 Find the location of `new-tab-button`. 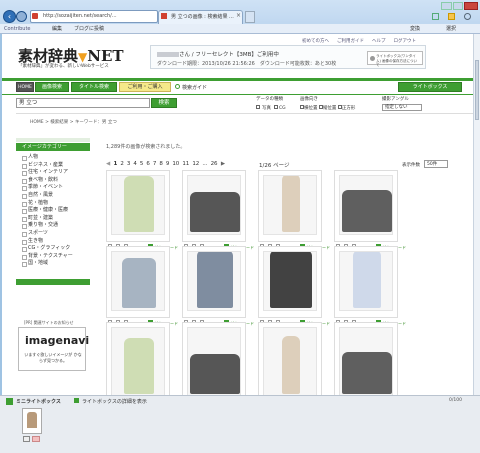

new-tab-button is located at coordinates (250, 17).